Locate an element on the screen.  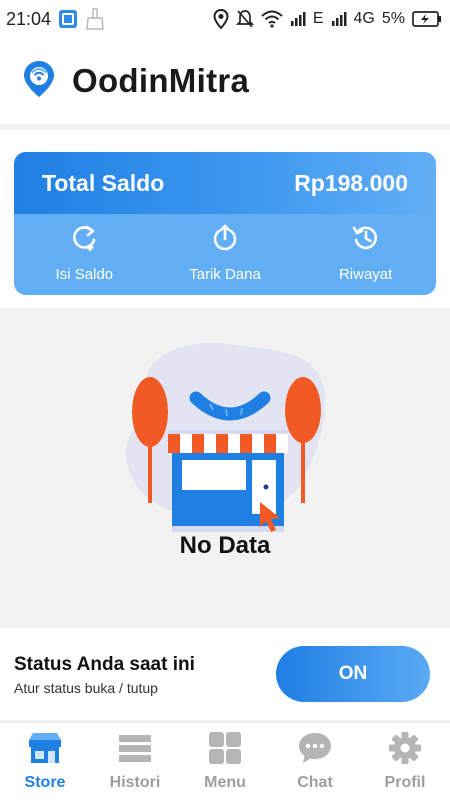
top-up-label: Isi Saldo is located at coordinates (84, 274).